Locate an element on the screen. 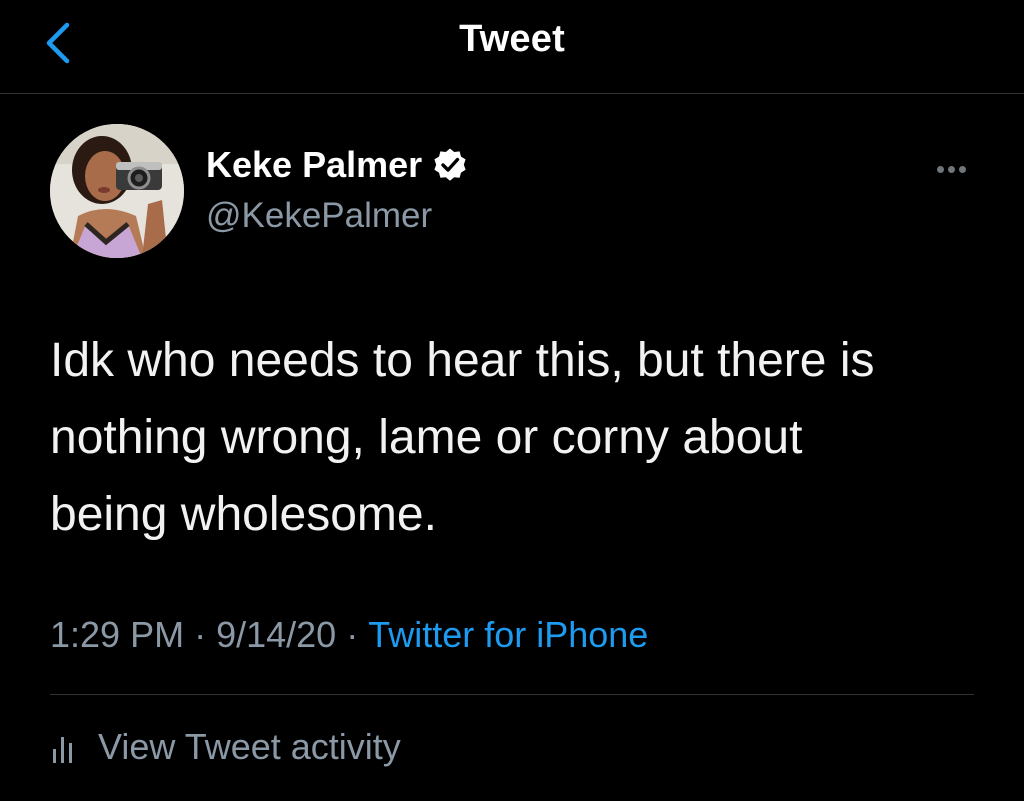  author-name-row: Keke Palmer is located at coordinates (337, 165).